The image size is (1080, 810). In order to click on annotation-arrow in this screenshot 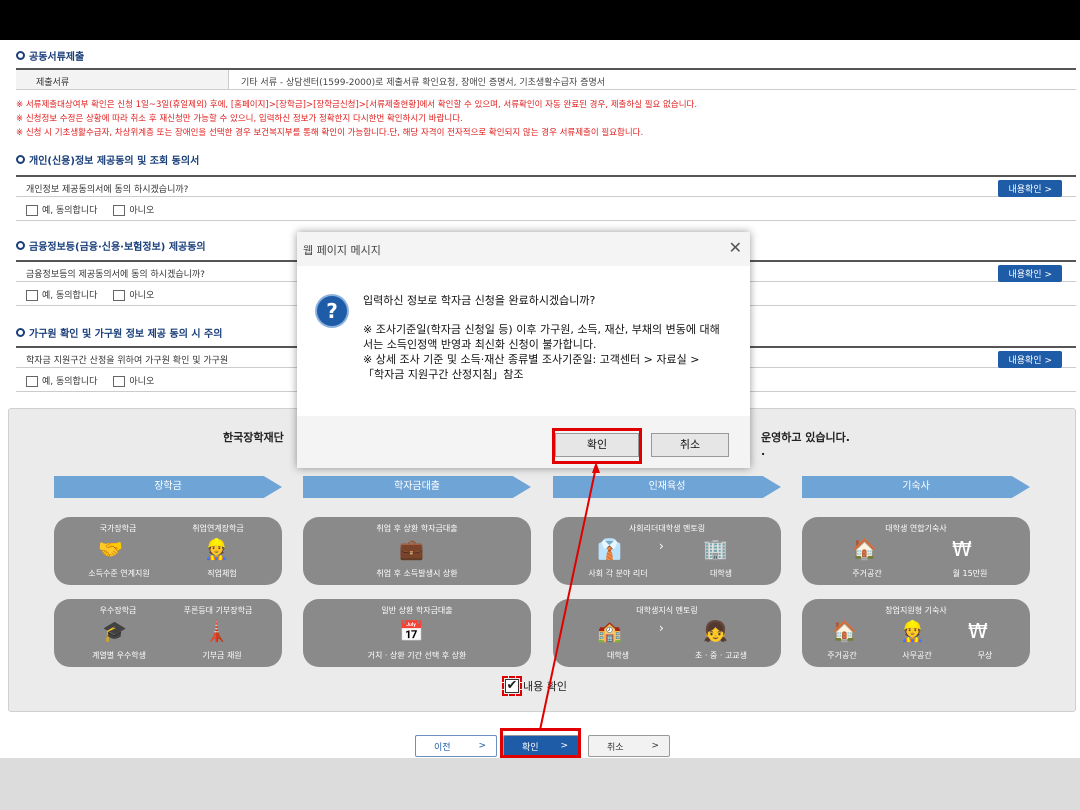, I will do `click(569, 596)`.